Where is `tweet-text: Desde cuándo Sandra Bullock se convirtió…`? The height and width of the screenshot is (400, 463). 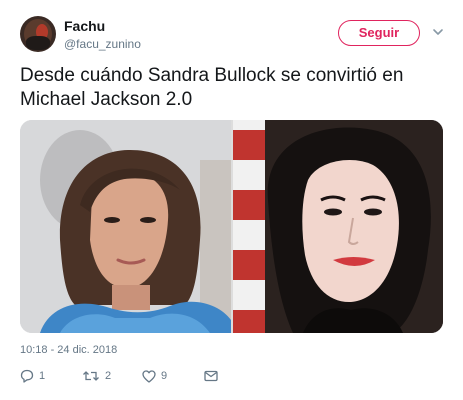 tweet-text: Desde cuándo Sandra Bullock se convirtió… is located at coordinates (235, 88).